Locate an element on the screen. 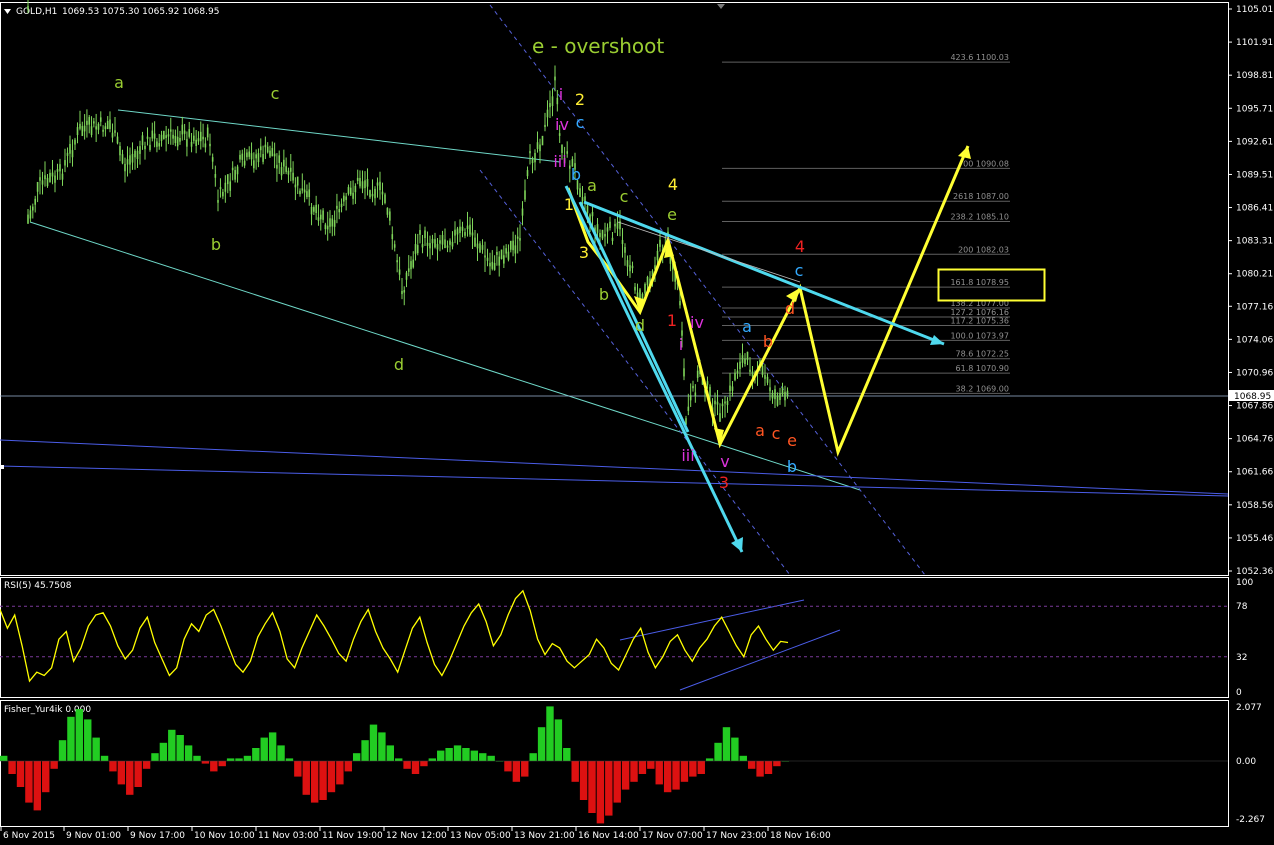  price-tick-label: 1105.01 is located at coordinates (1254, 10).